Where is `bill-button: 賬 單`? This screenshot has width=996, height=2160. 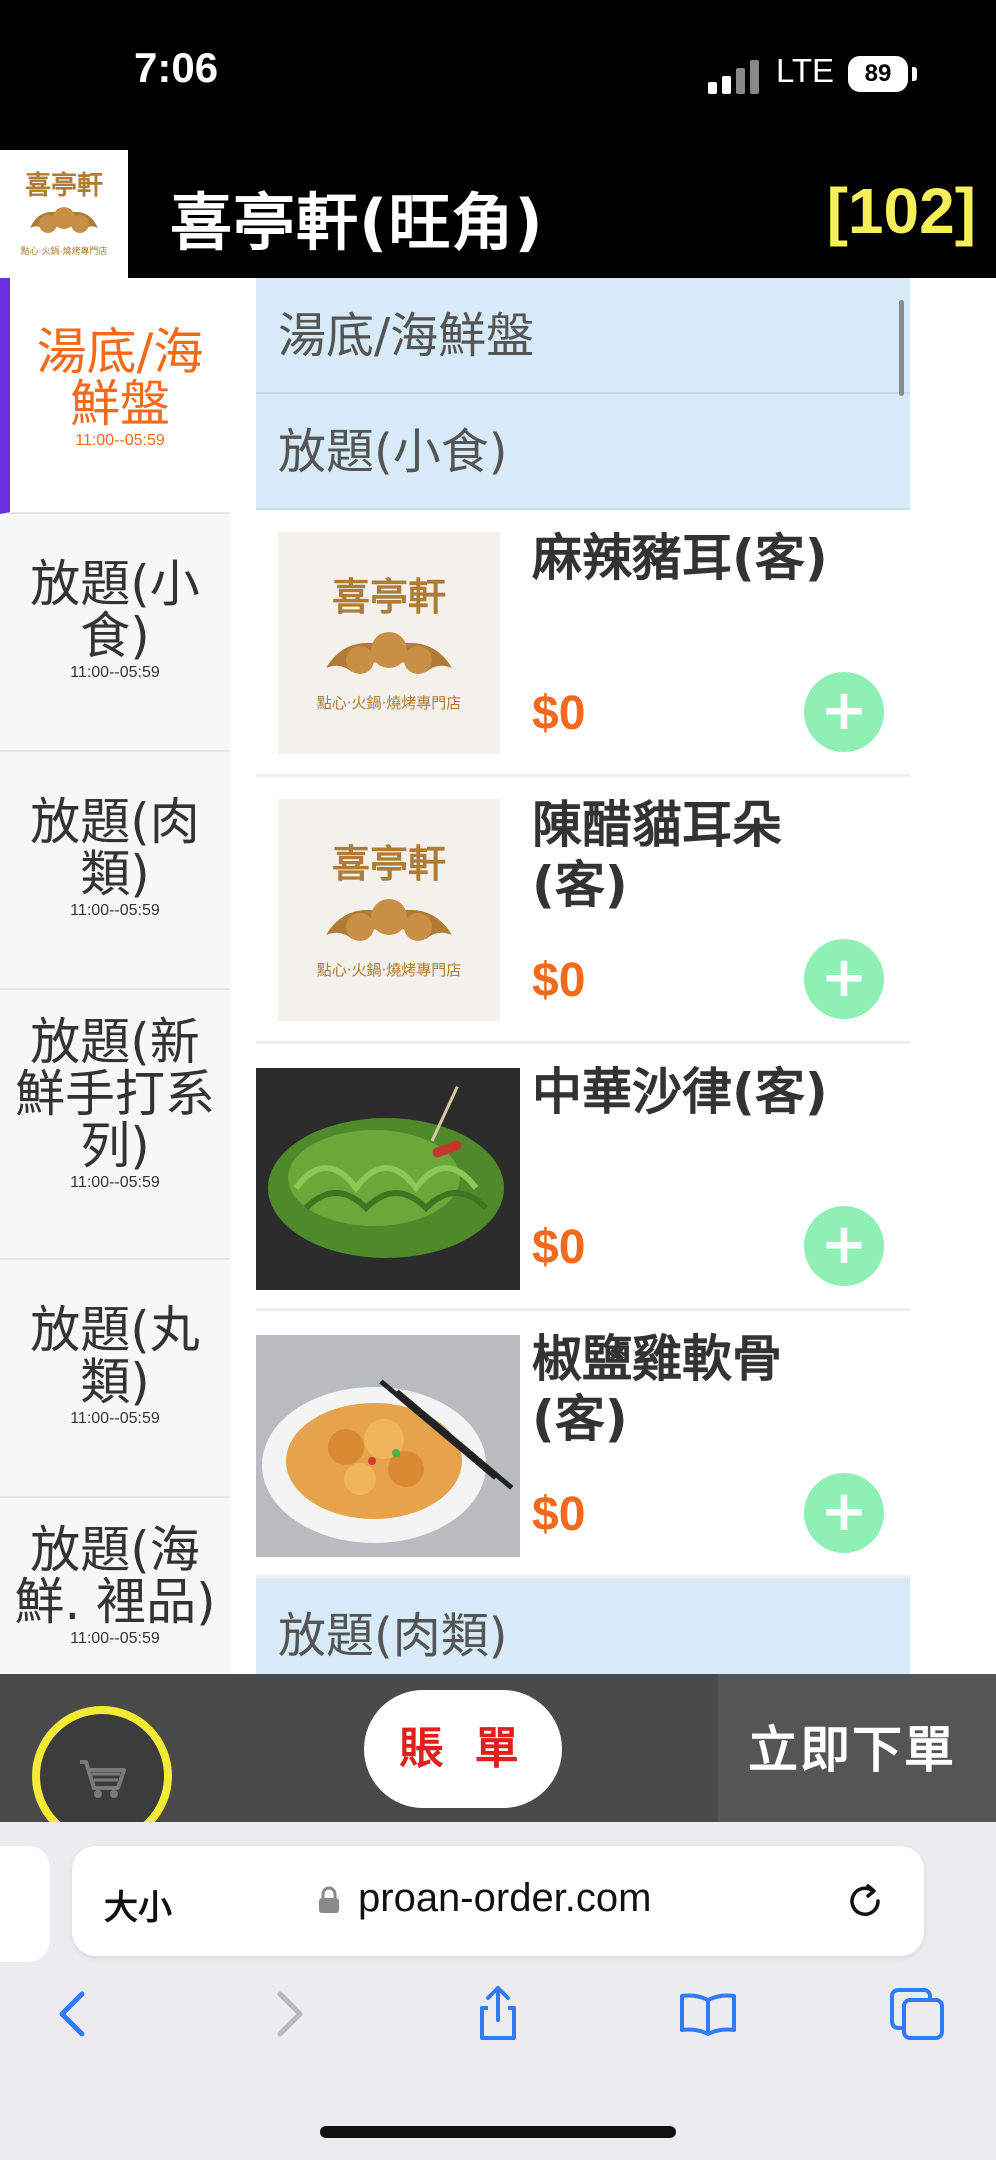
bill-button: 賬 單 is located at coordinates (463, 1749).